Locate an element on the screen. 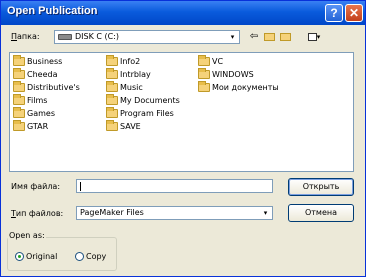 The image size is (366, 277). radio-copy-dot is located at coordinates (79, 256).